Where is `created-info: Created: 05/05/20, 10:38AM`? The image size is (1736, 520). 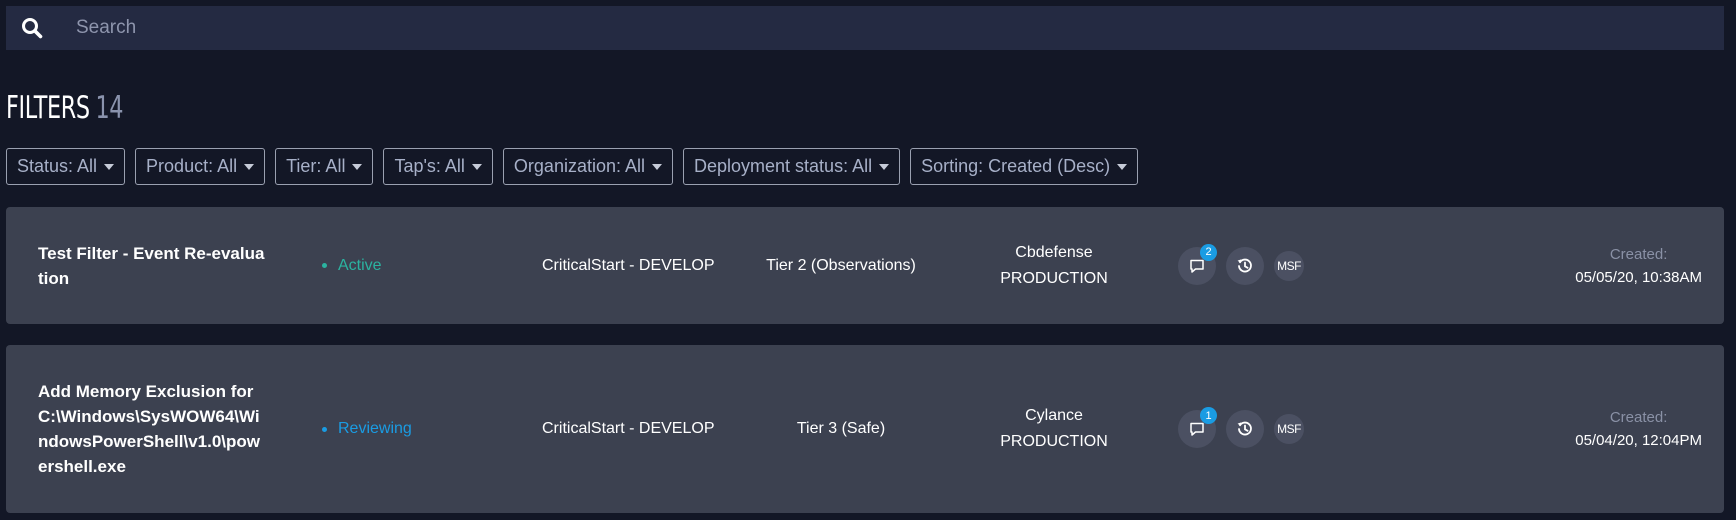
created-info: Created: 05/05/20, 10:38AM is located at coordinates (1638, 265).